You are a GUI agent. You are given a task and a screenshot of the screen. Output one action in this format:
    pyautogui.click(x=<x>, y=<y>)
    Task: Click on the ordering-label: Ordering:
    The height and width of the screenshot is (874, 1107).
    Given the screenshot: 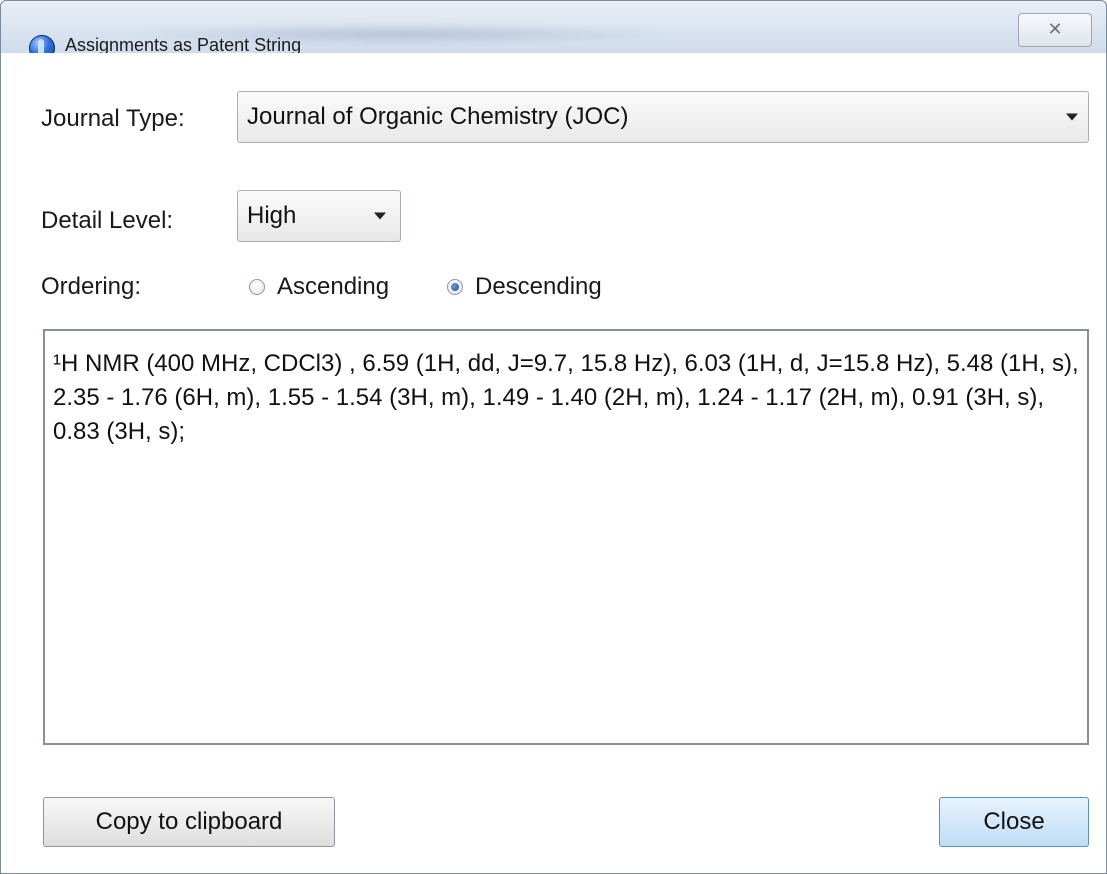 What is the action you would take?
    pyautogui.click(x=91, y=286)
    